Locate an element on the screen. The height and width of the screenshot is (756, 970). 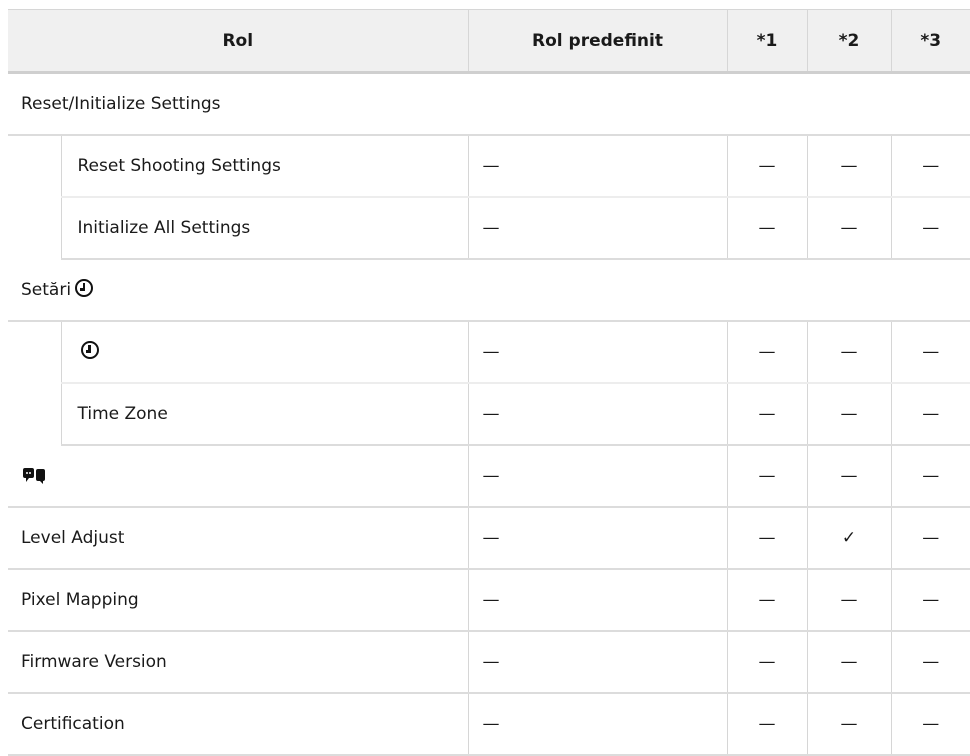
table-row: Firmware Version — — — — is located at coordinates (489, 662).